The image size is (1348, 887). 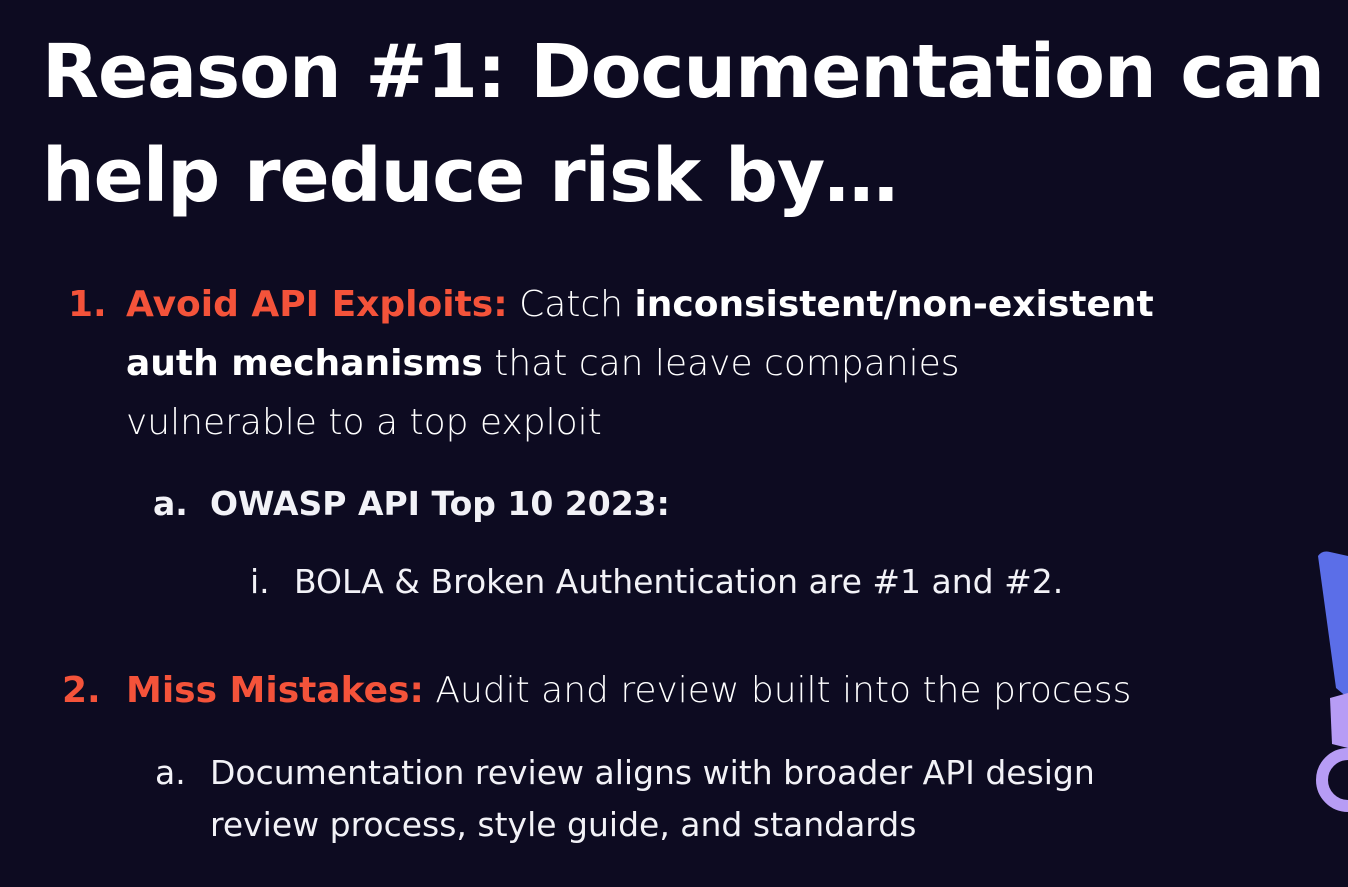 What do you see at coordinates (571, 304) in the screenshot?
I see `item-1-text-1: Catch` at bounding box center [571, 304].